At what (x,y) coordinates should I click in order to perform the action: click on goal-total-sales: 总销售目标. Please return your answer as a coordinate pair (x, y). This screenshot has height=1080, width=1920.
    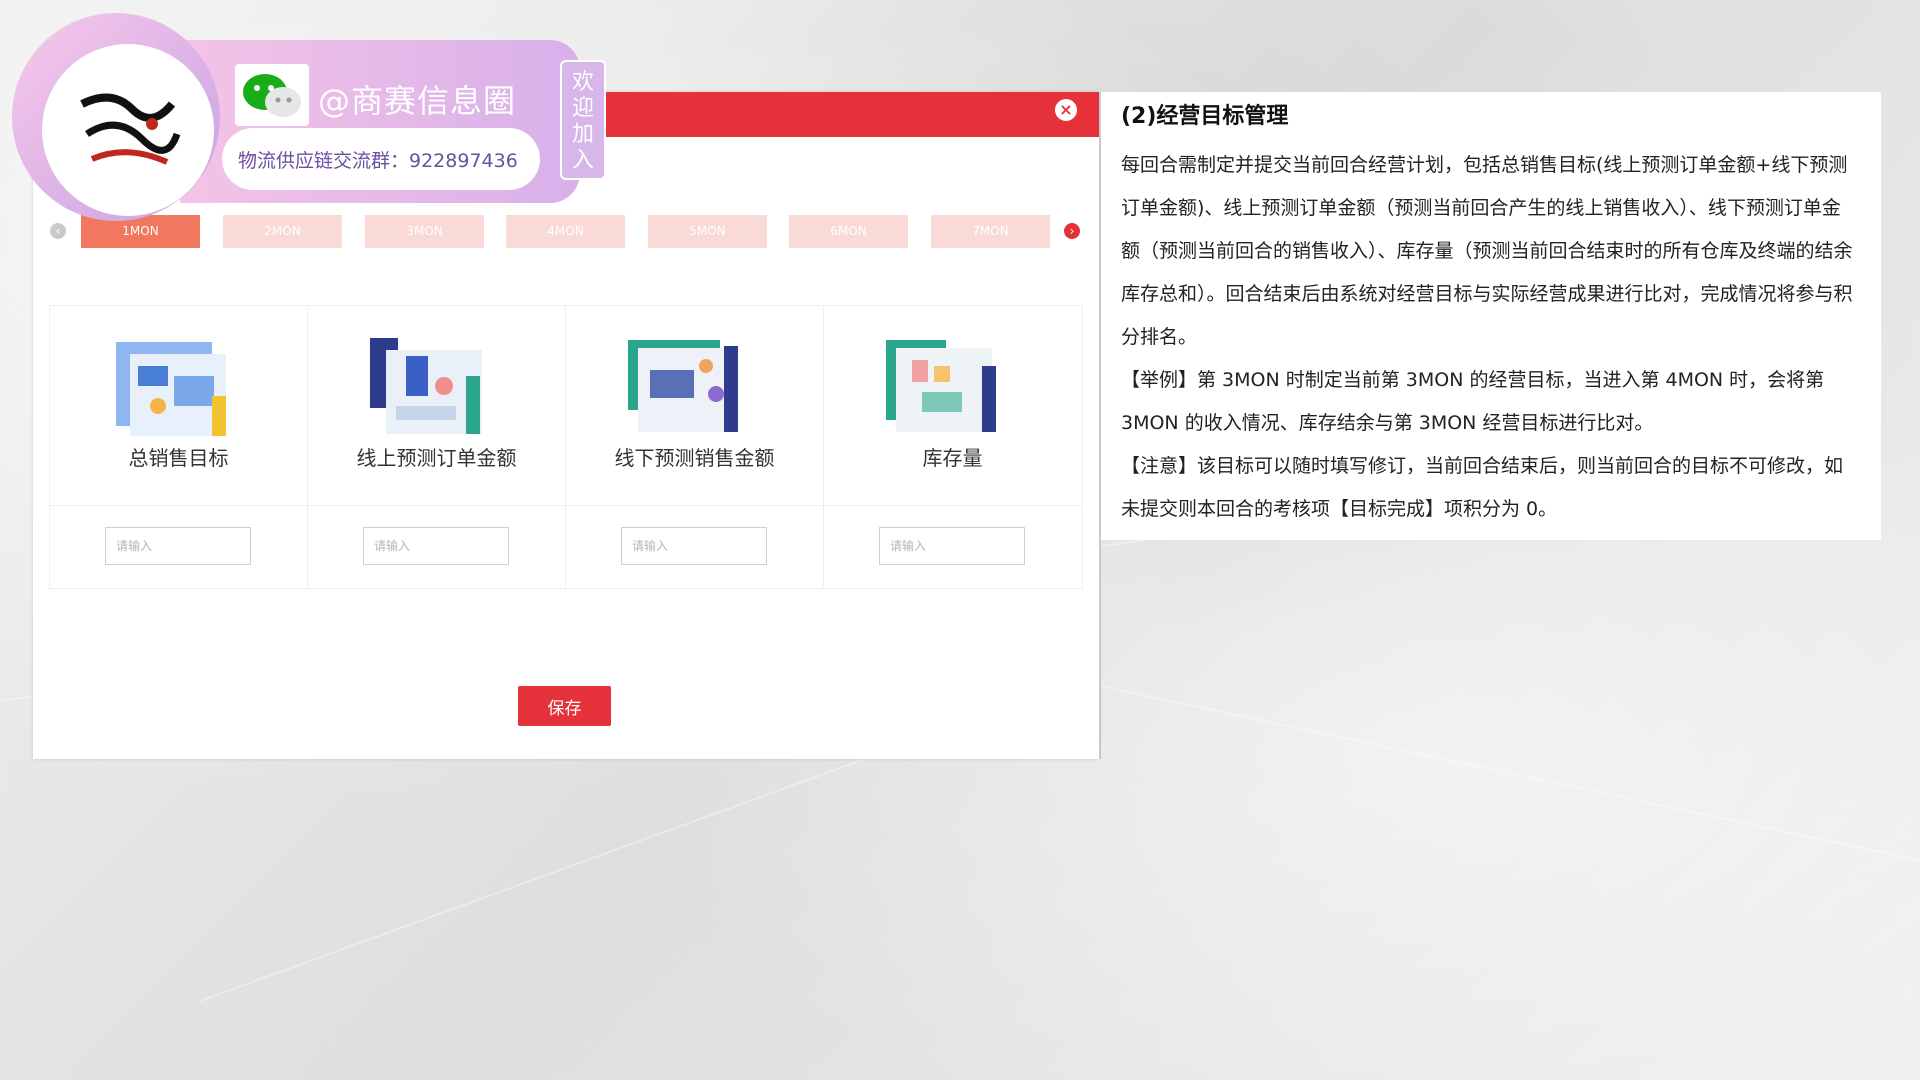
    Looking at the image, I should click on (179, 447).